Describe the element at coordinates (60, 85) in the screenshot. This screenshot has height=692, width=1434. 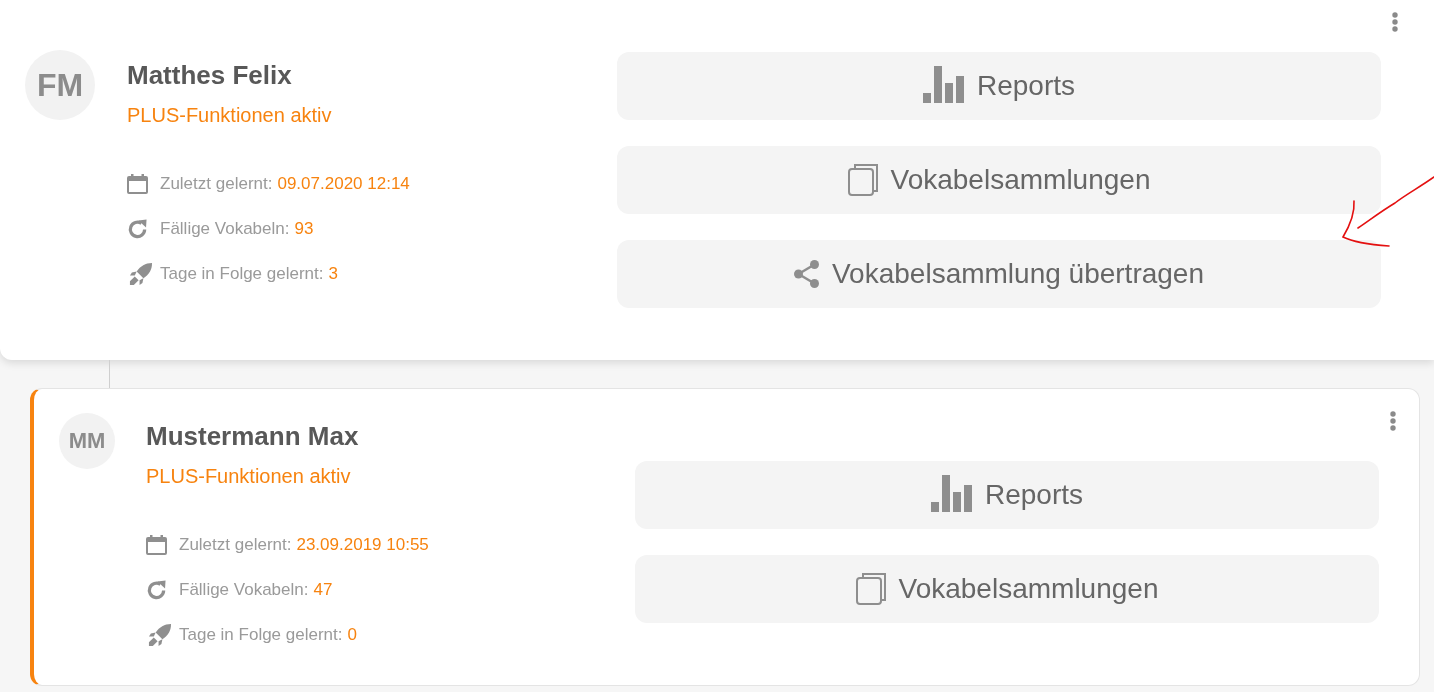
I see `avatar-initials: FM` at that location.